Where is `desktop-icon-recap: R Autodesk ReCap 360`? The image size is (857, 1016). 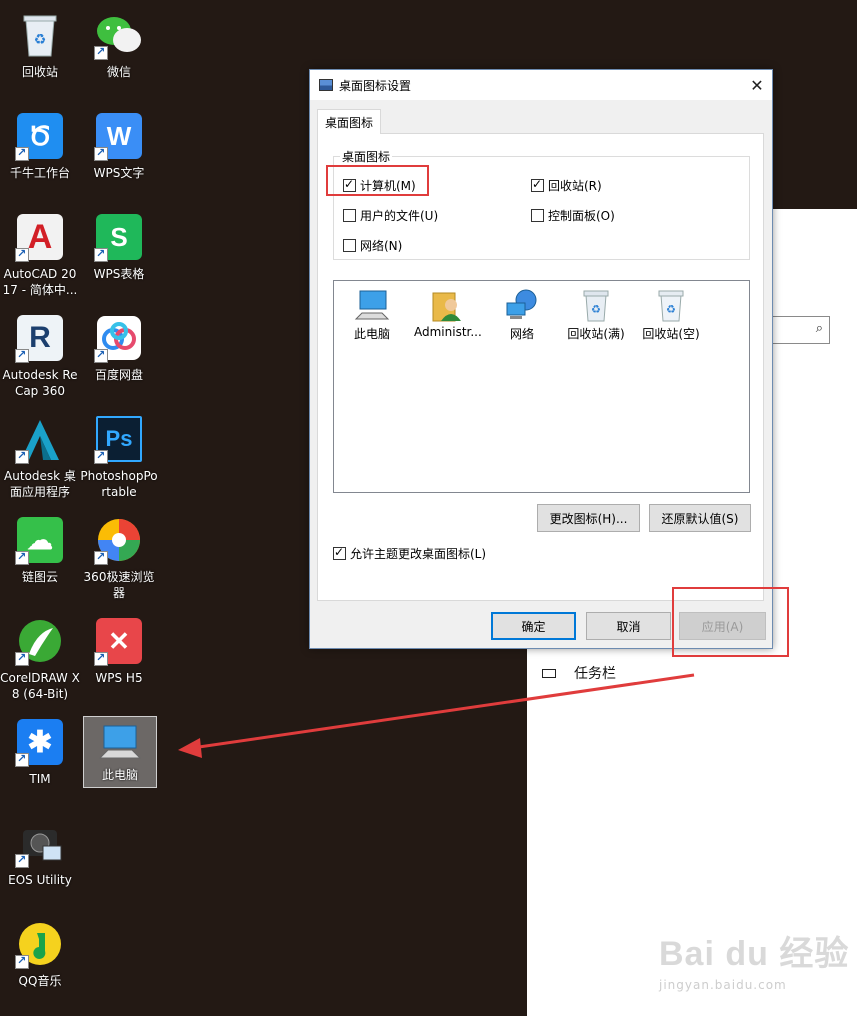
desktop-icon-recap: R Autodesk ReCap 360 is located at coordinates (40, 356).